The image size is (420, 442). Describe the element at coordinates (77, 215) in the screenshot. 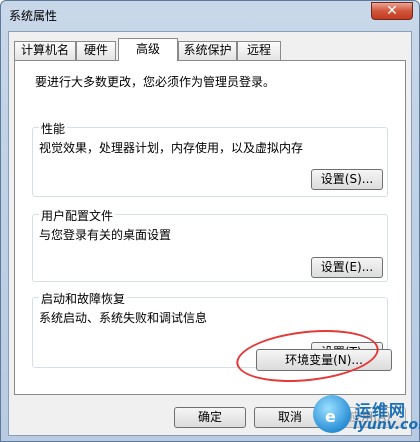

I see `user-profiles-title: 用户配置文件` at that location.